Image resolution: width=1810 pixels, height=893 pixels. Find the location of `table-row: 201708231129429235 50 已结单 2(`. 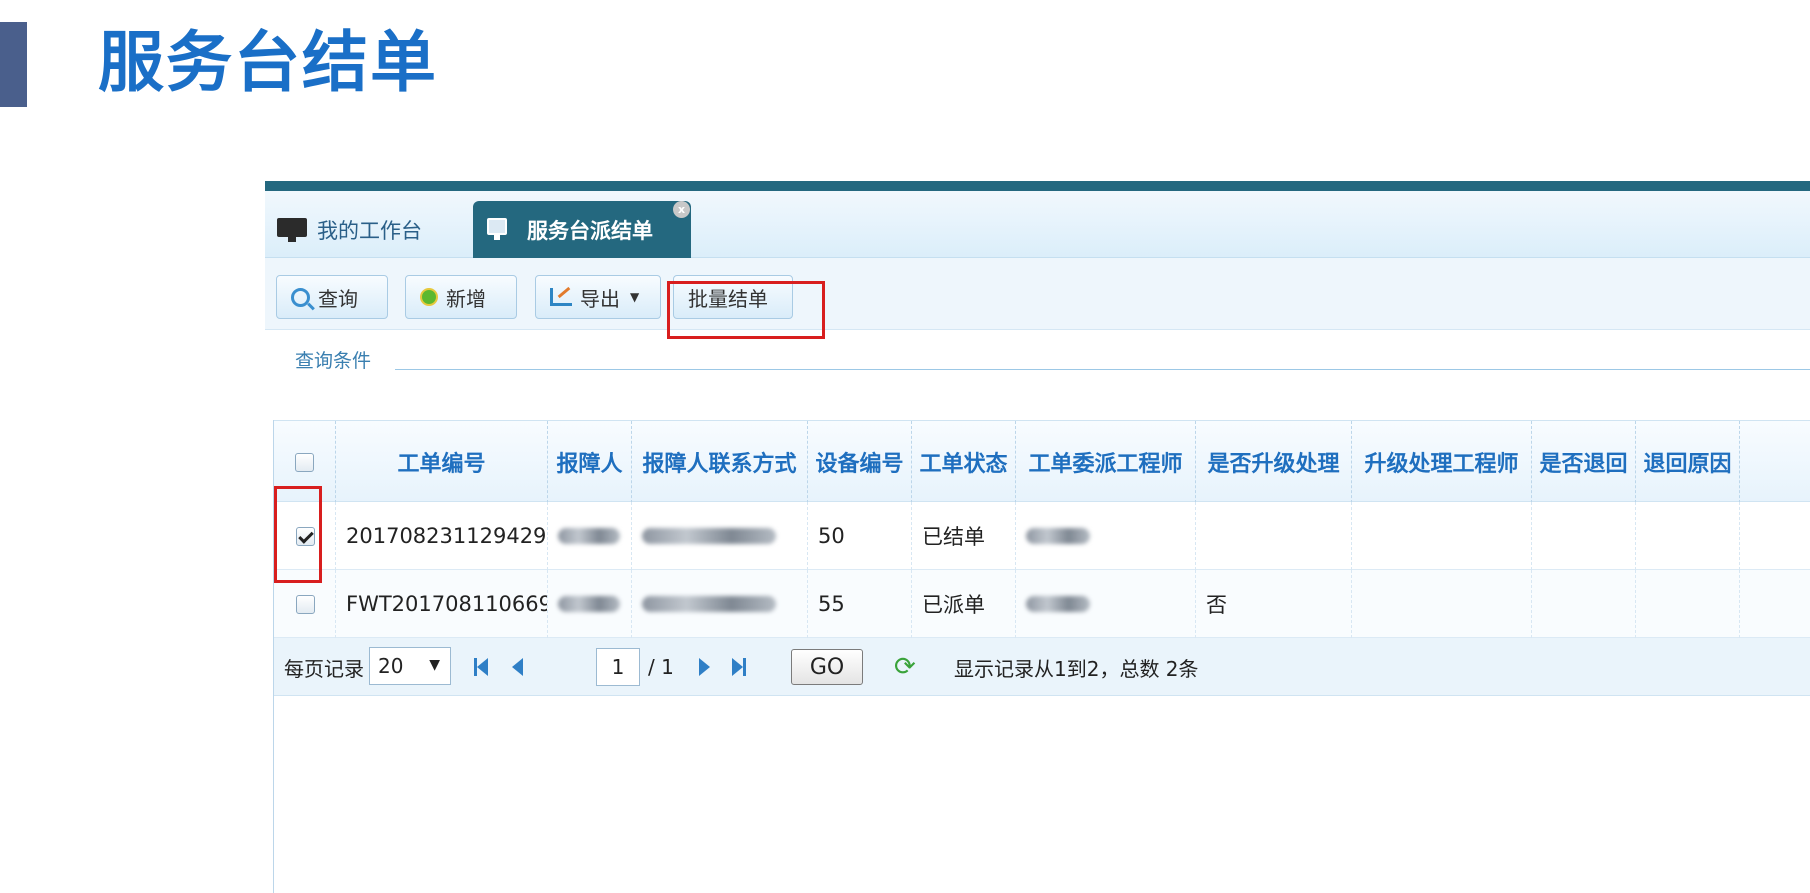

table-row: 201708231129429235 50 已结单 2( is located at coordinates (1042, 536).